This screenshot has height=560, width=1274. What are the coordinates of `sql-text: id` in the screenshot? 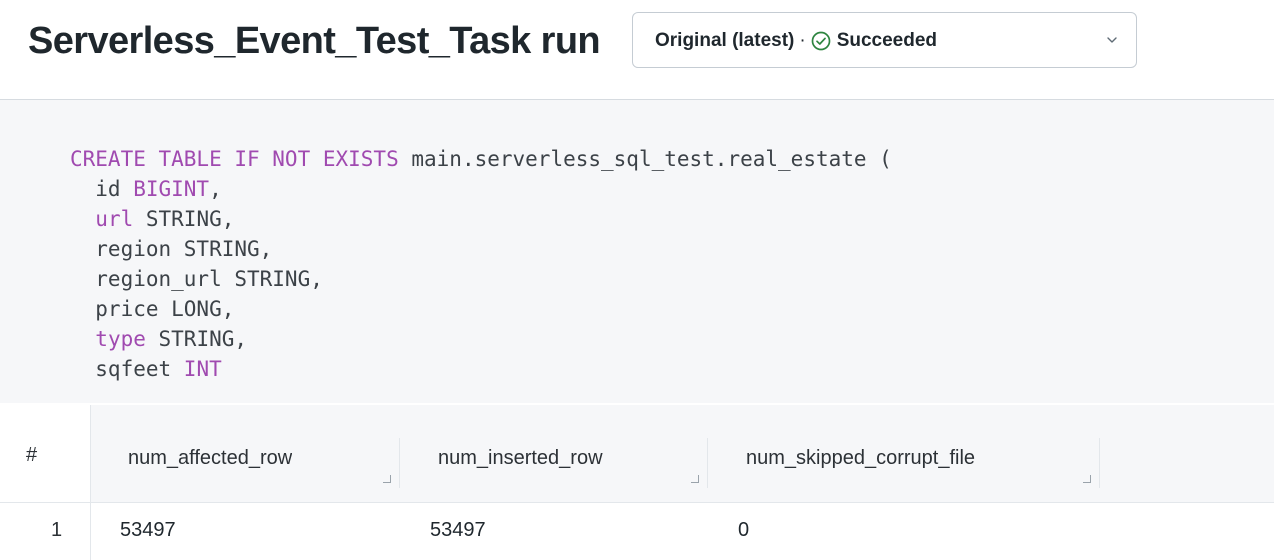 It's located at (102, 189).